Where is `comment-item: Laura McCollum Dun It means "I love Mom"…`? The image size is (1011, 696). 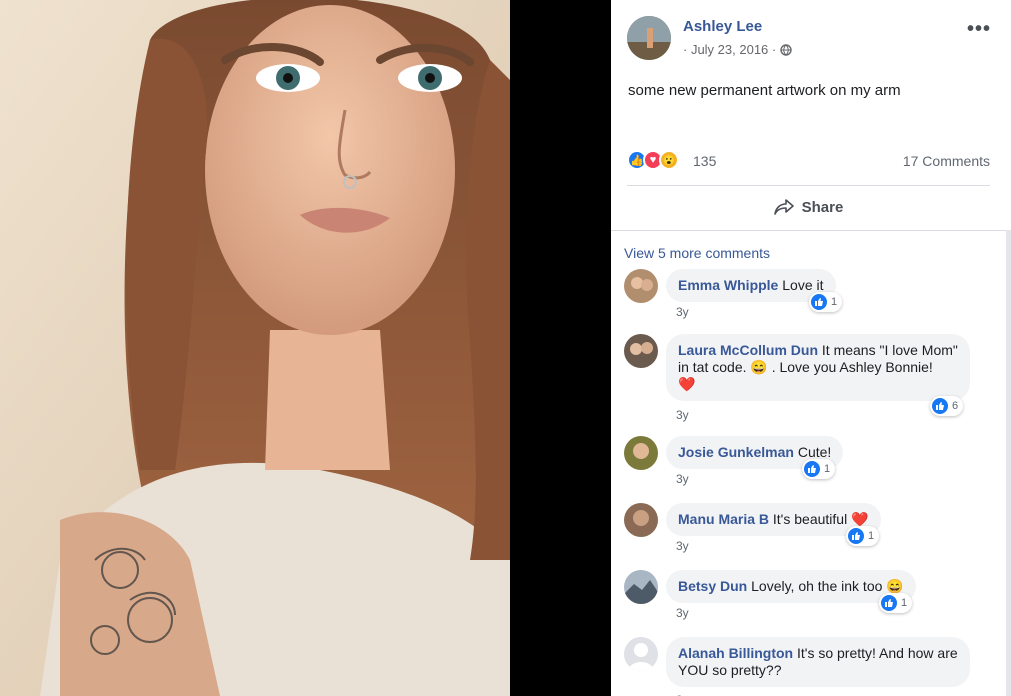 comment-item: Laura McCollum Dun It means "I love Mom"… is located at coordinates (809, 379).